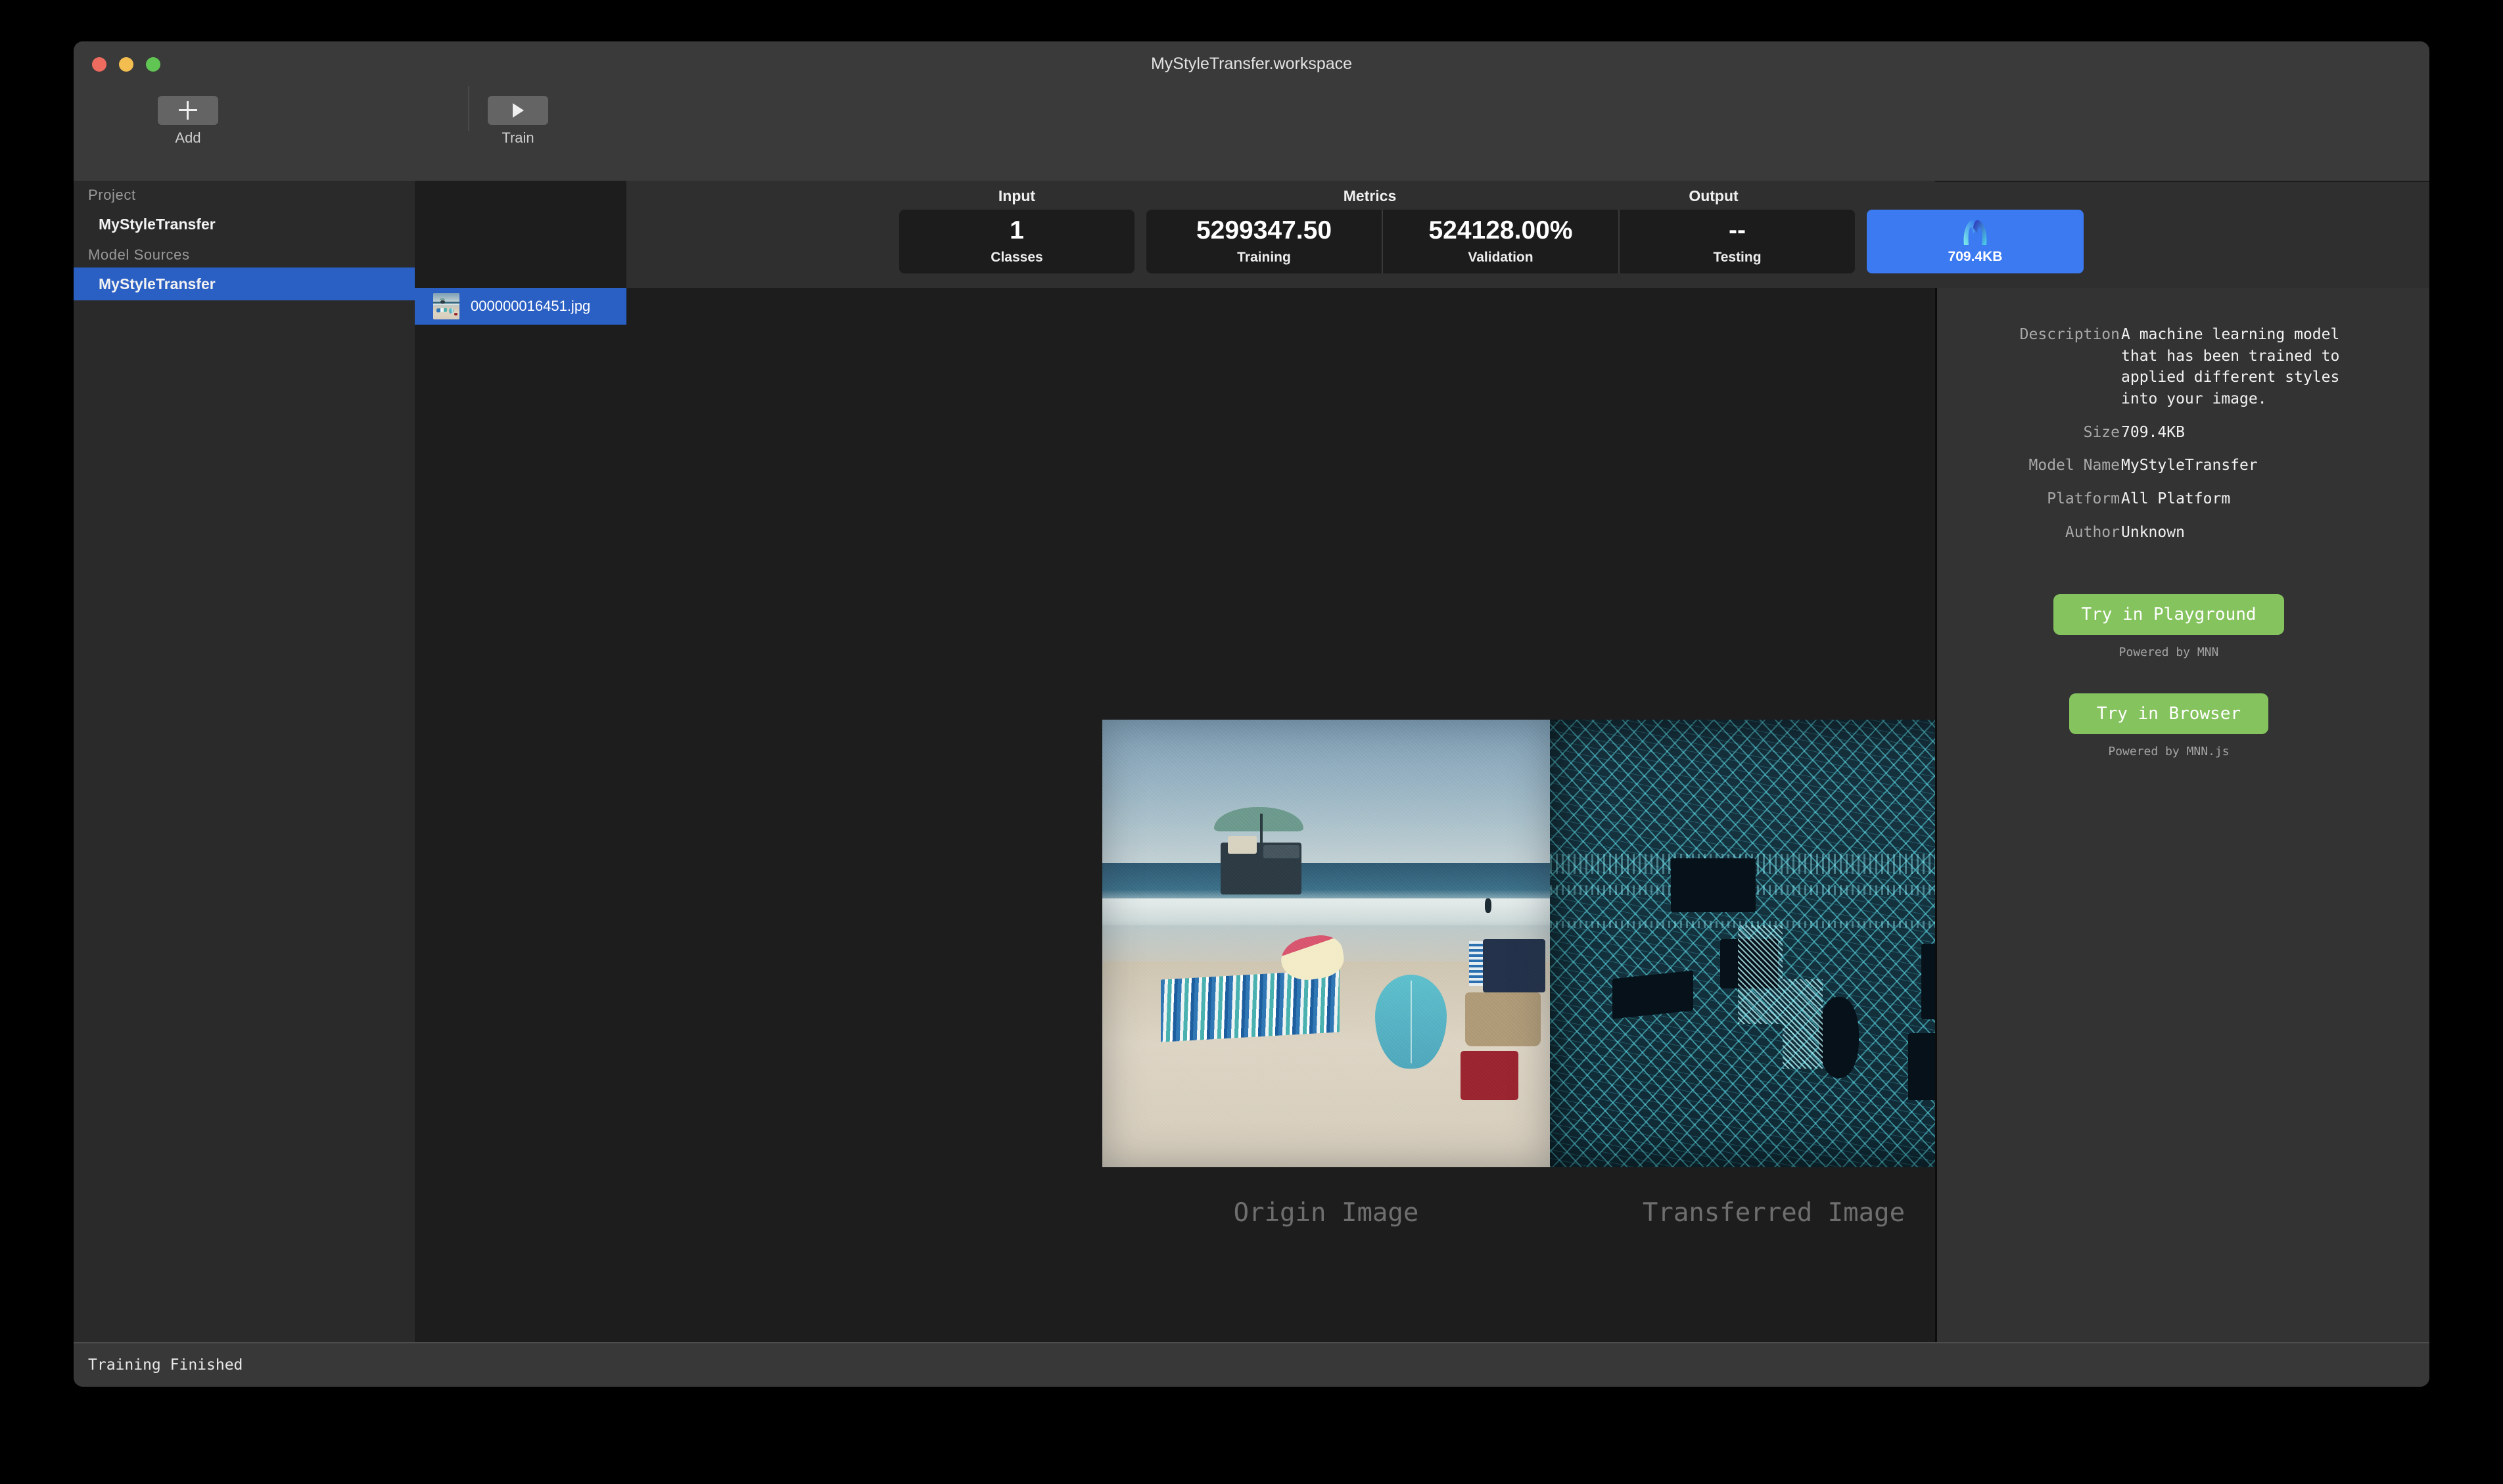  I want to click on toolbar-divider, so click(468, 109).